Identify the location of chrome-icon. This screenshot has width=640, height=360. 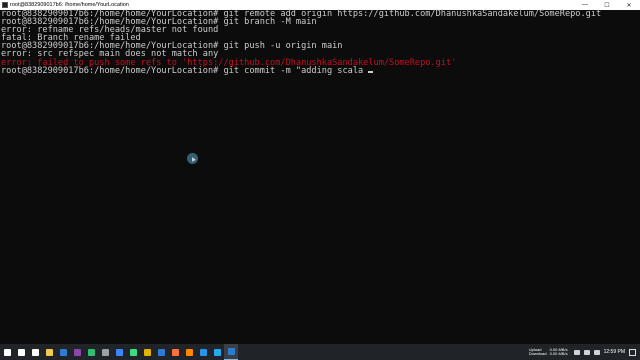
(147, 352).